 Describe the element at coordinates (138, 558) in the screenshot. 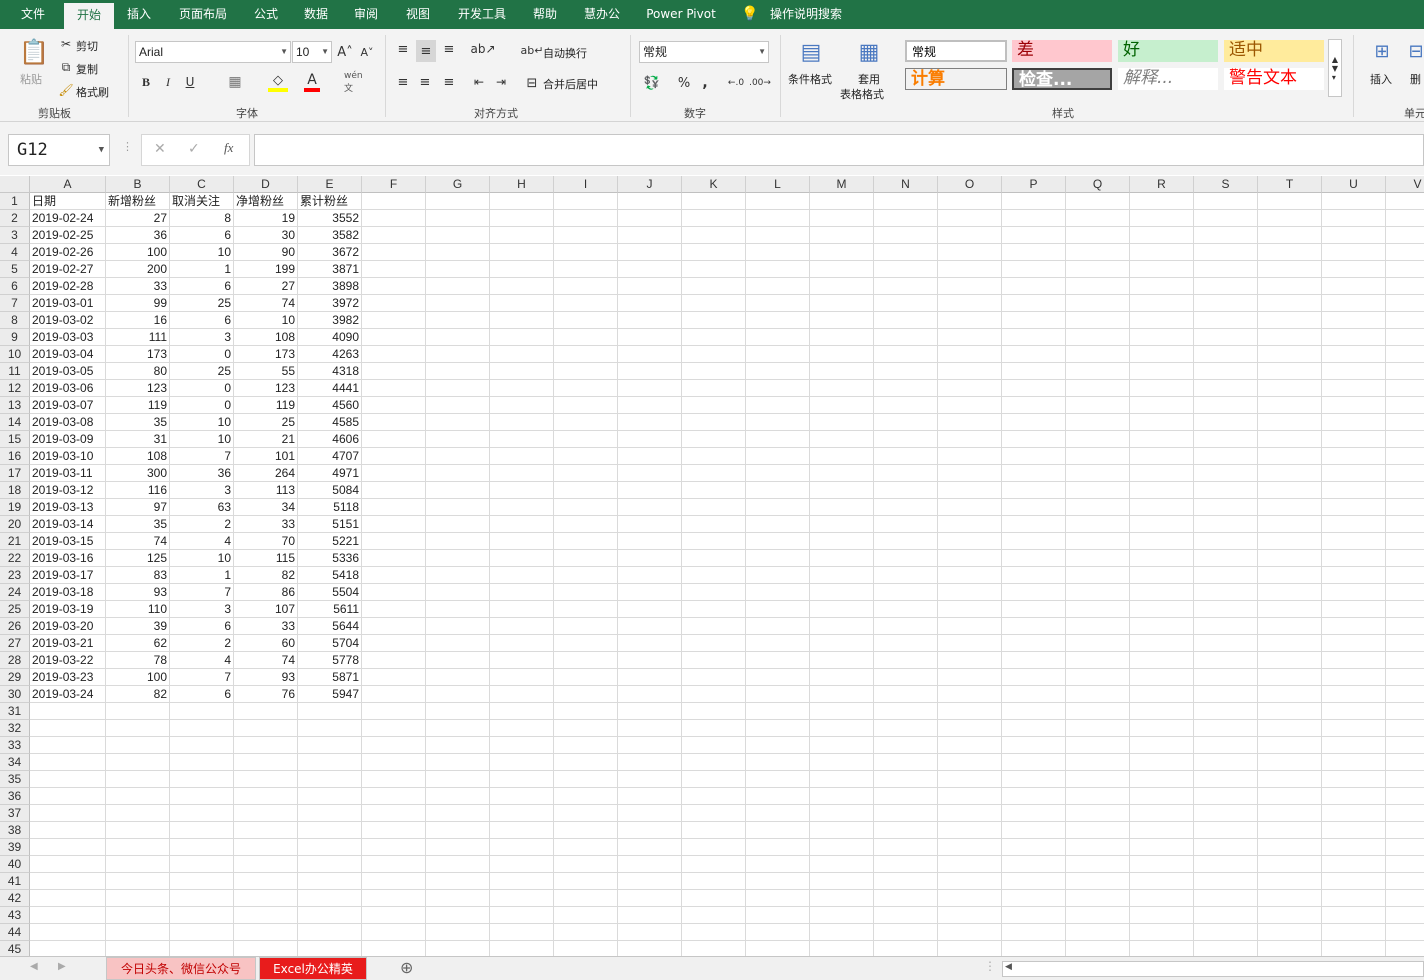

I see `data-cell: 125` at that location.